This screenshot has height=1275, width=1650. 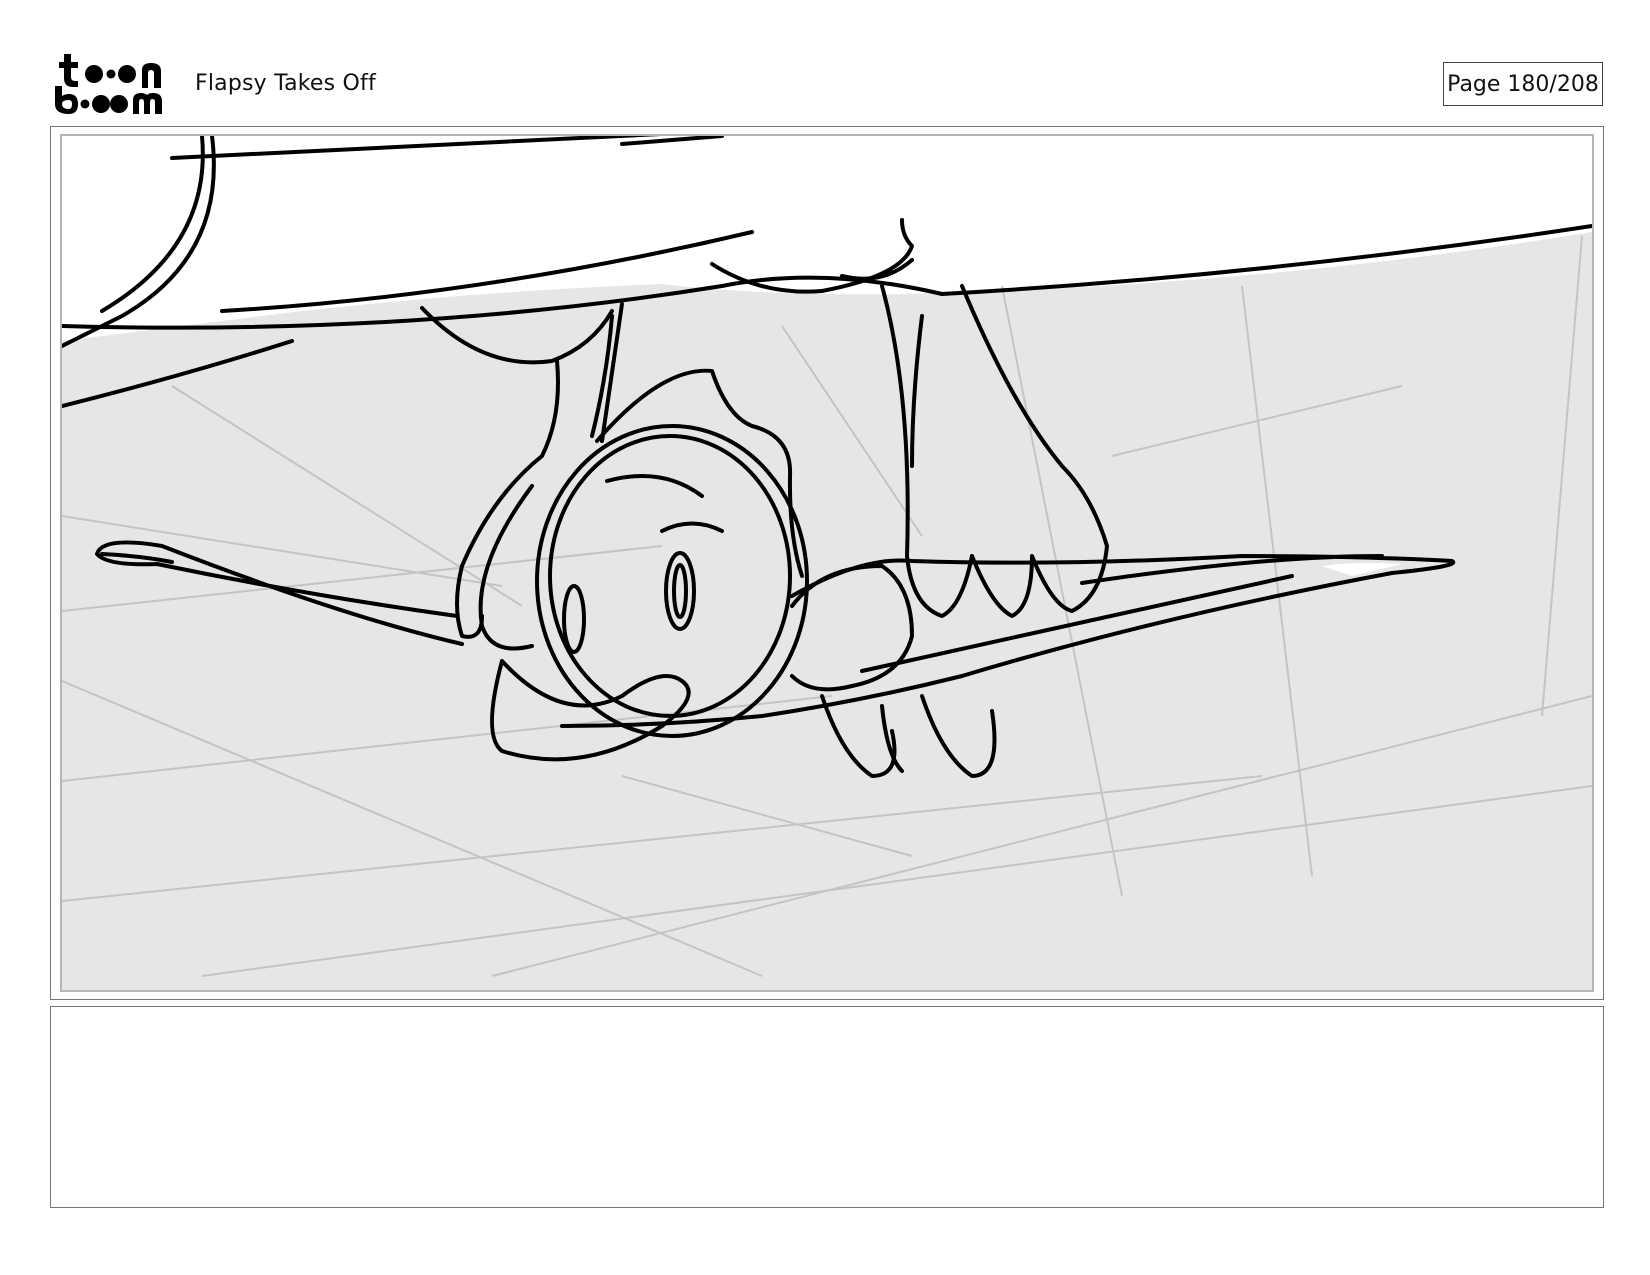 I want to click on page-number-label: Page 180/208, so click(x=1523, y=84).